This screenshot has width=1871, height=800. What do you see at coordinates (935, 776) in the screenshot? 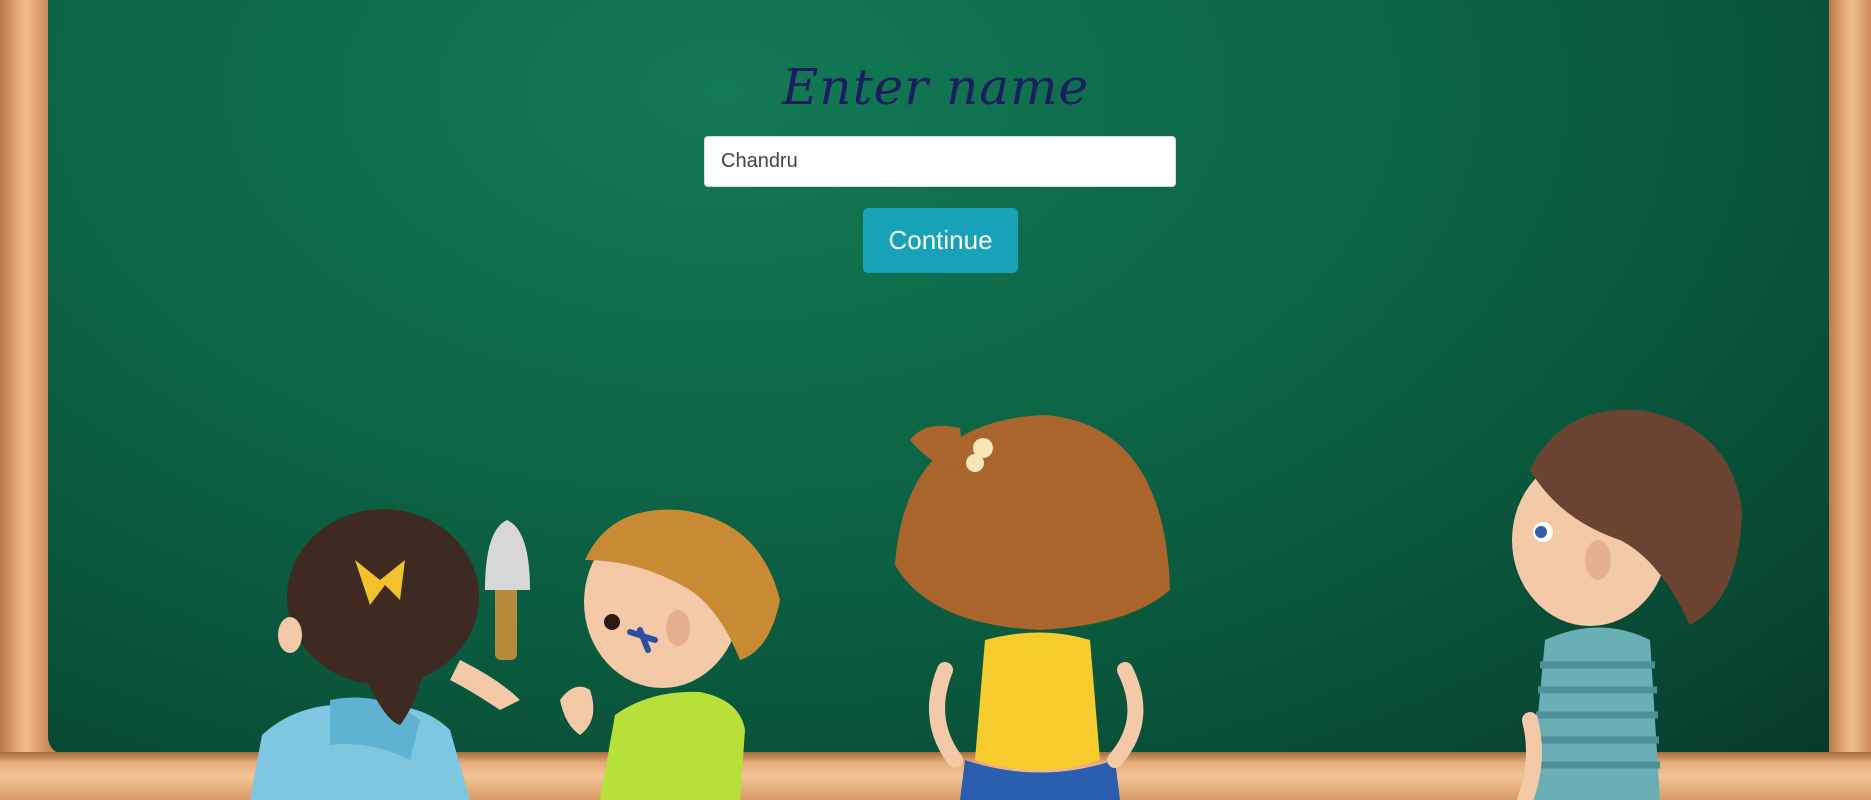
I see `board-ledge` at bounding box center [935, 776].